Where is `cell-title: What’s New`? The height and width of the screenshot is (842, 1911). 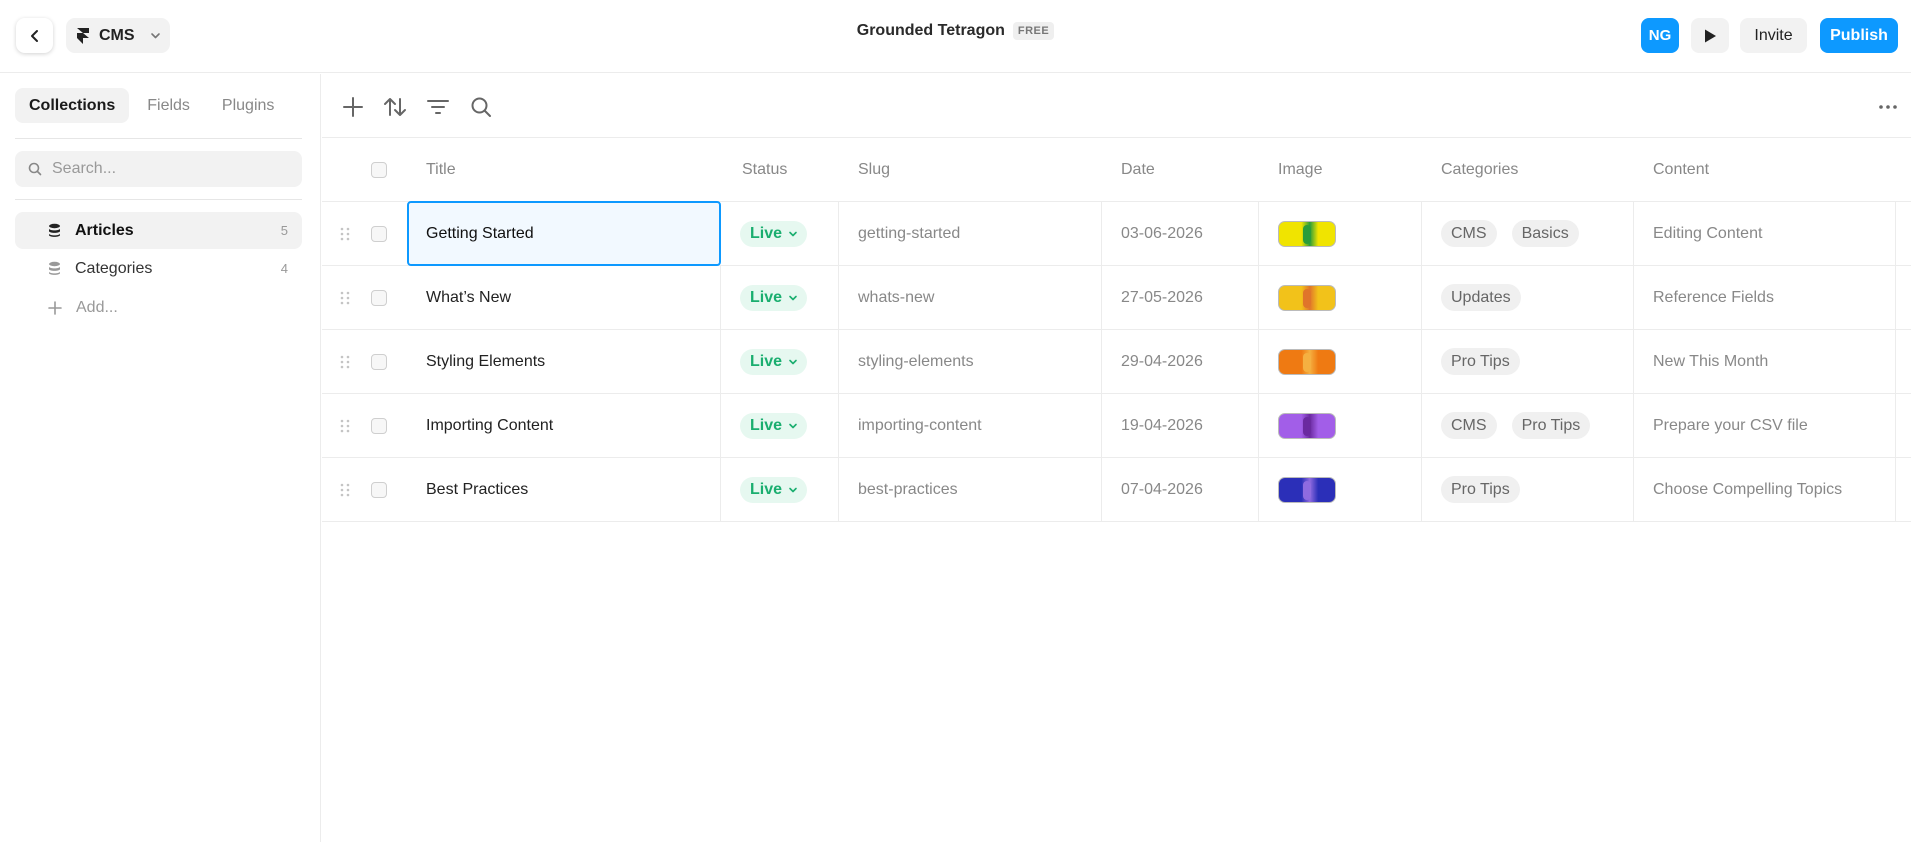
cell-title: What’s New is located at coordinates (564, 297).